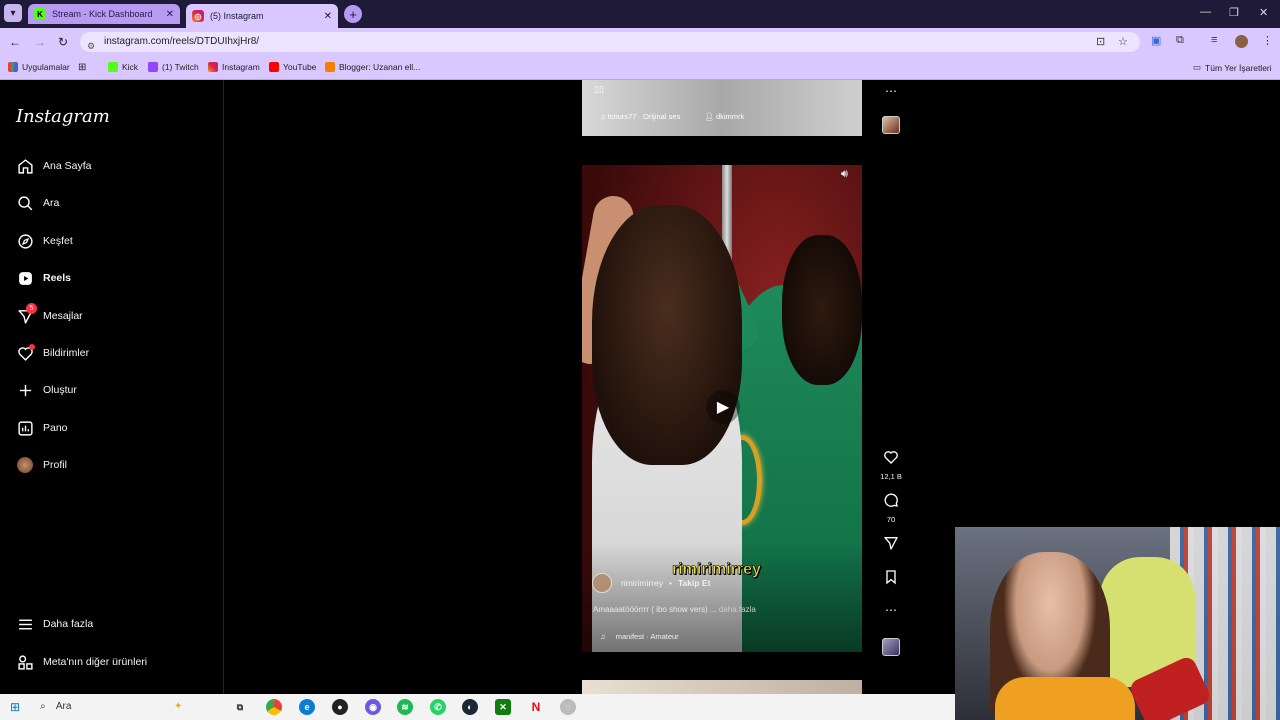 Image resolution: width=1280 pixels, height=720 pixels. Describe the element at coordinates (58, 241) in the screenshot. I see `sidebar-item-label: Keşfet` at that location.